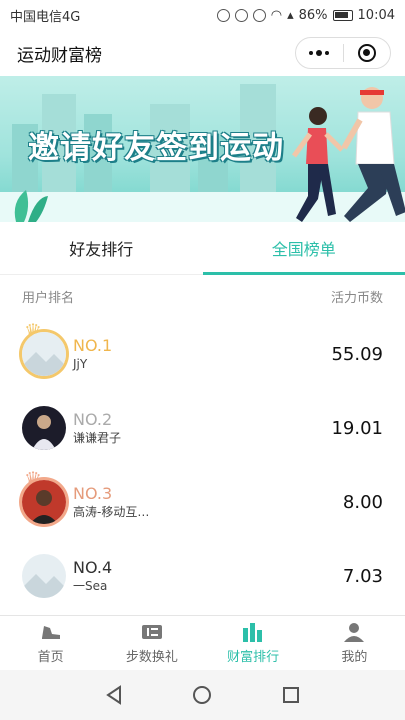 Image resolution: width=405 pixels, height=720 pixels. Describe the element at coordinates (45, 17) in the screenshot. I see `carrier-label: 中国电信4G` at that location.